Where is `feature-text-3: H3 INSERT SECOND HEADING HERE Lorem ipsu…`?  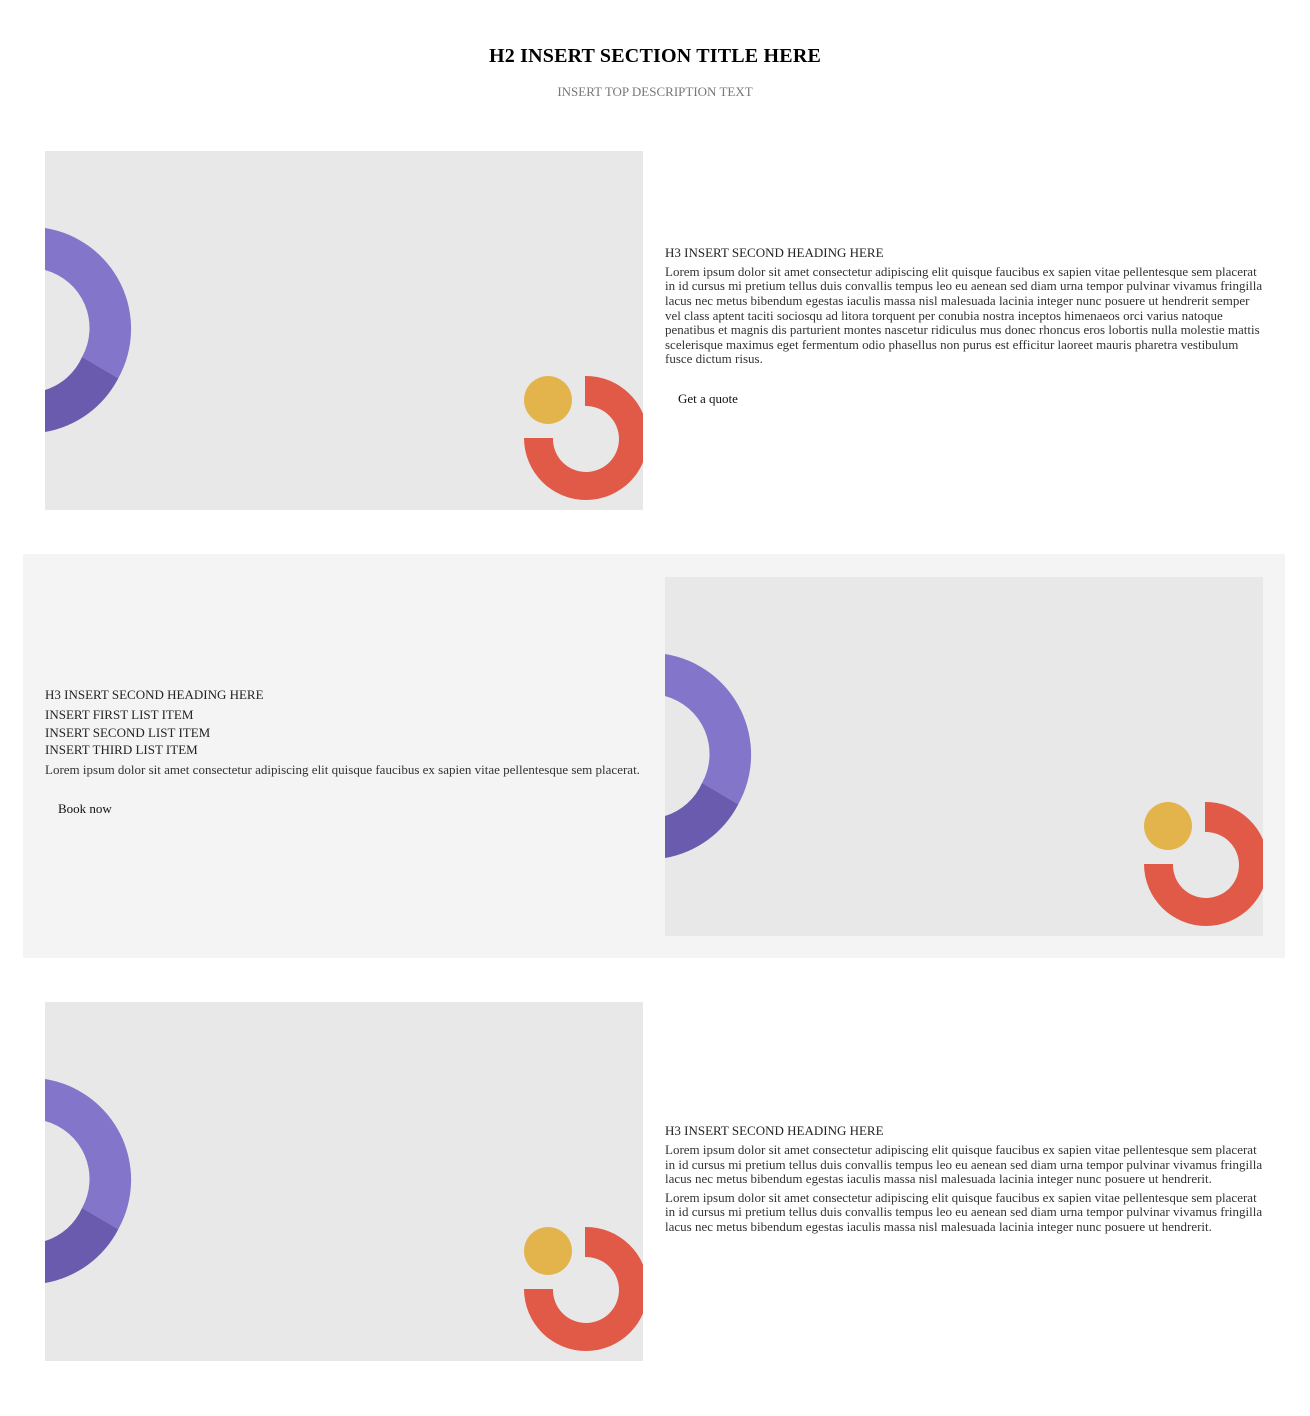
feature-text-3: H3 INSERT SECOND HEADING HERE Lorem ipsu… is located at coordinates (964, 1181).